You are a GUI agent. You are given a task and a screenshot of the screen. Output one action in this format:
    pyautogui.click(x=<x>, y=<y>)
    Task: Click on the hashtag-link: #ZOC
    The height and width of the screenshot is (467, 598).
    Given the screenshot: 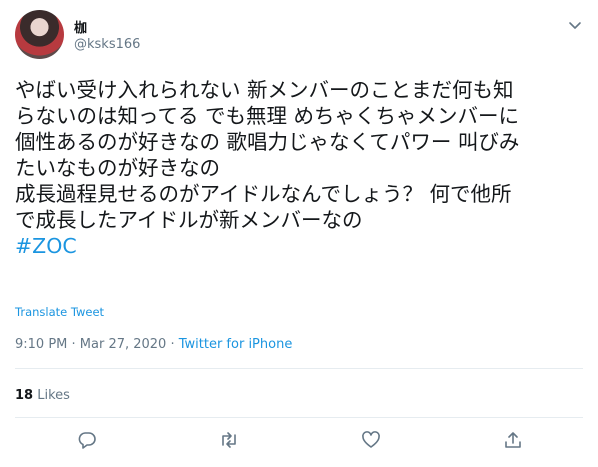 What is the action you would take?
    pyautogui.click(x=300, y=246)
    